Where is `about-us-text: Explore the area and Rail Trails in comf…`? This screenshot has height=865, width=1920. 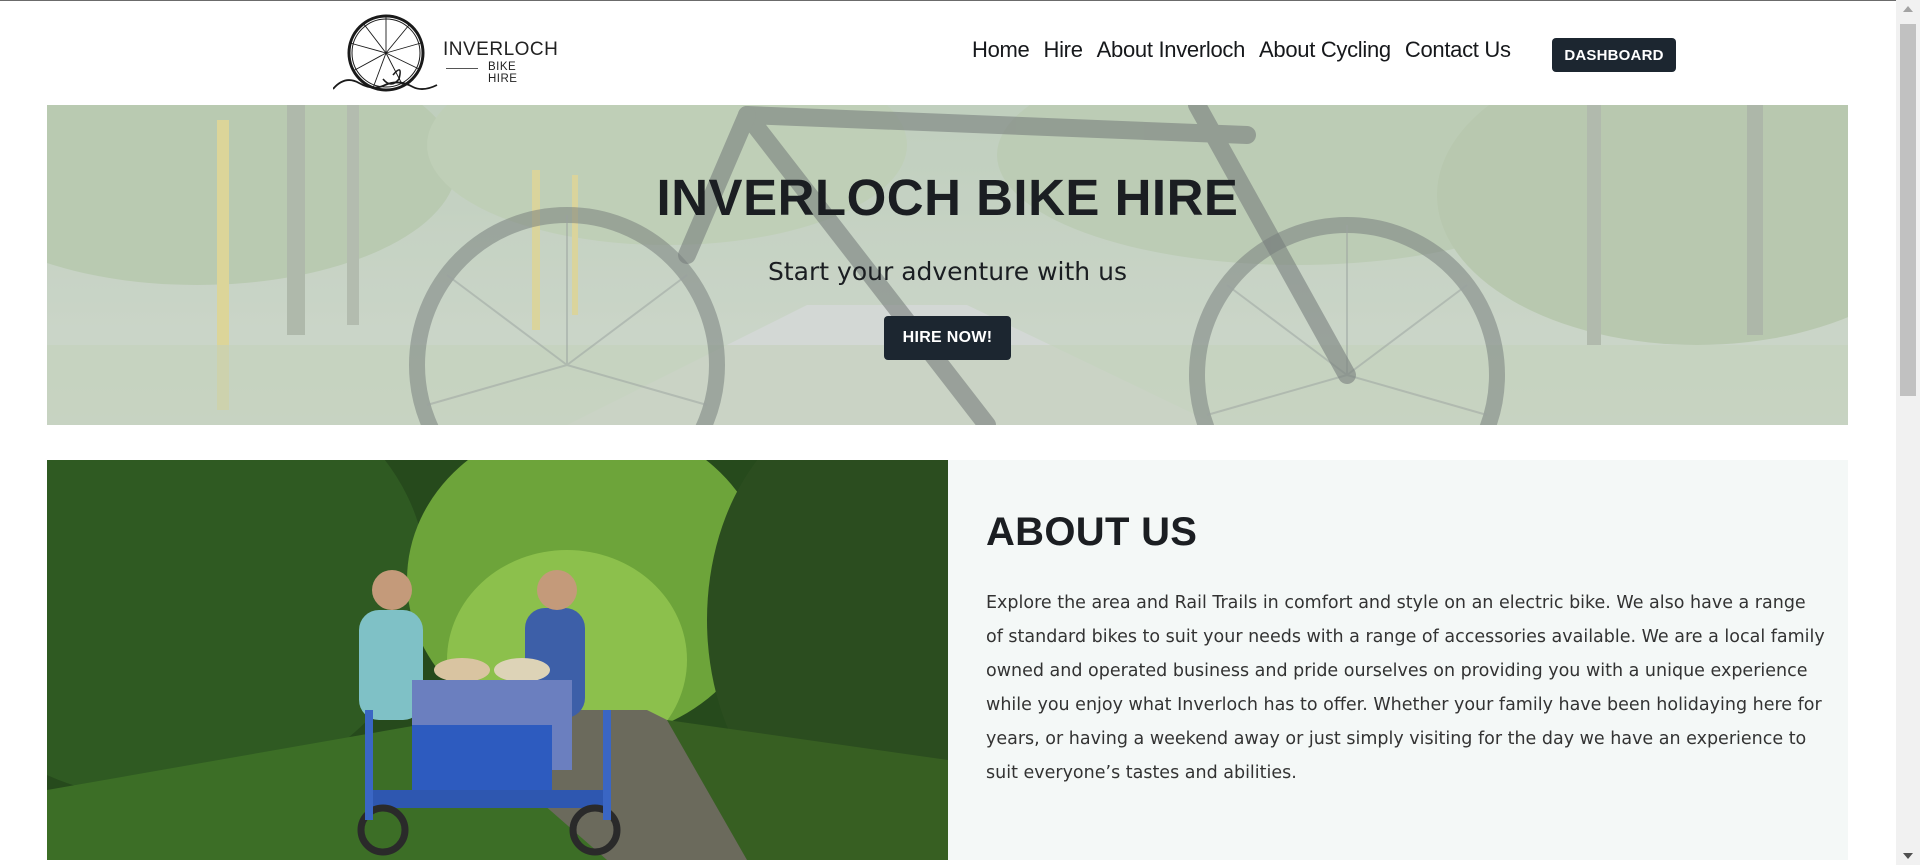 about-us-text: Explore the area and Rail Trails in comf… is located at coordinates (1405, 688).